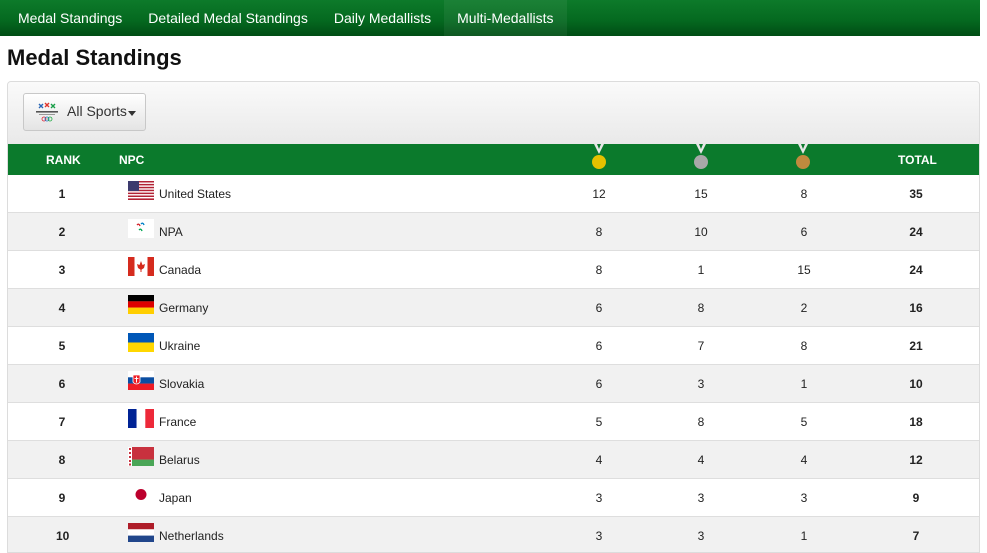  Describe the element at coordinates (171, 232) in the screenshot. I see `country-name: NPA` at that location.